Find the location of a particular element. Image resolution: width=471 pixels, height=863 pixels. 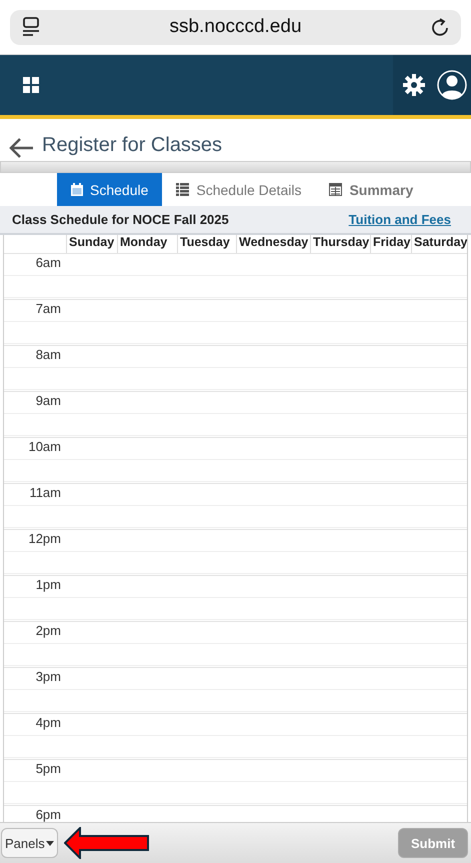

hour-label: 3pm is located at coordinates (47, 676).